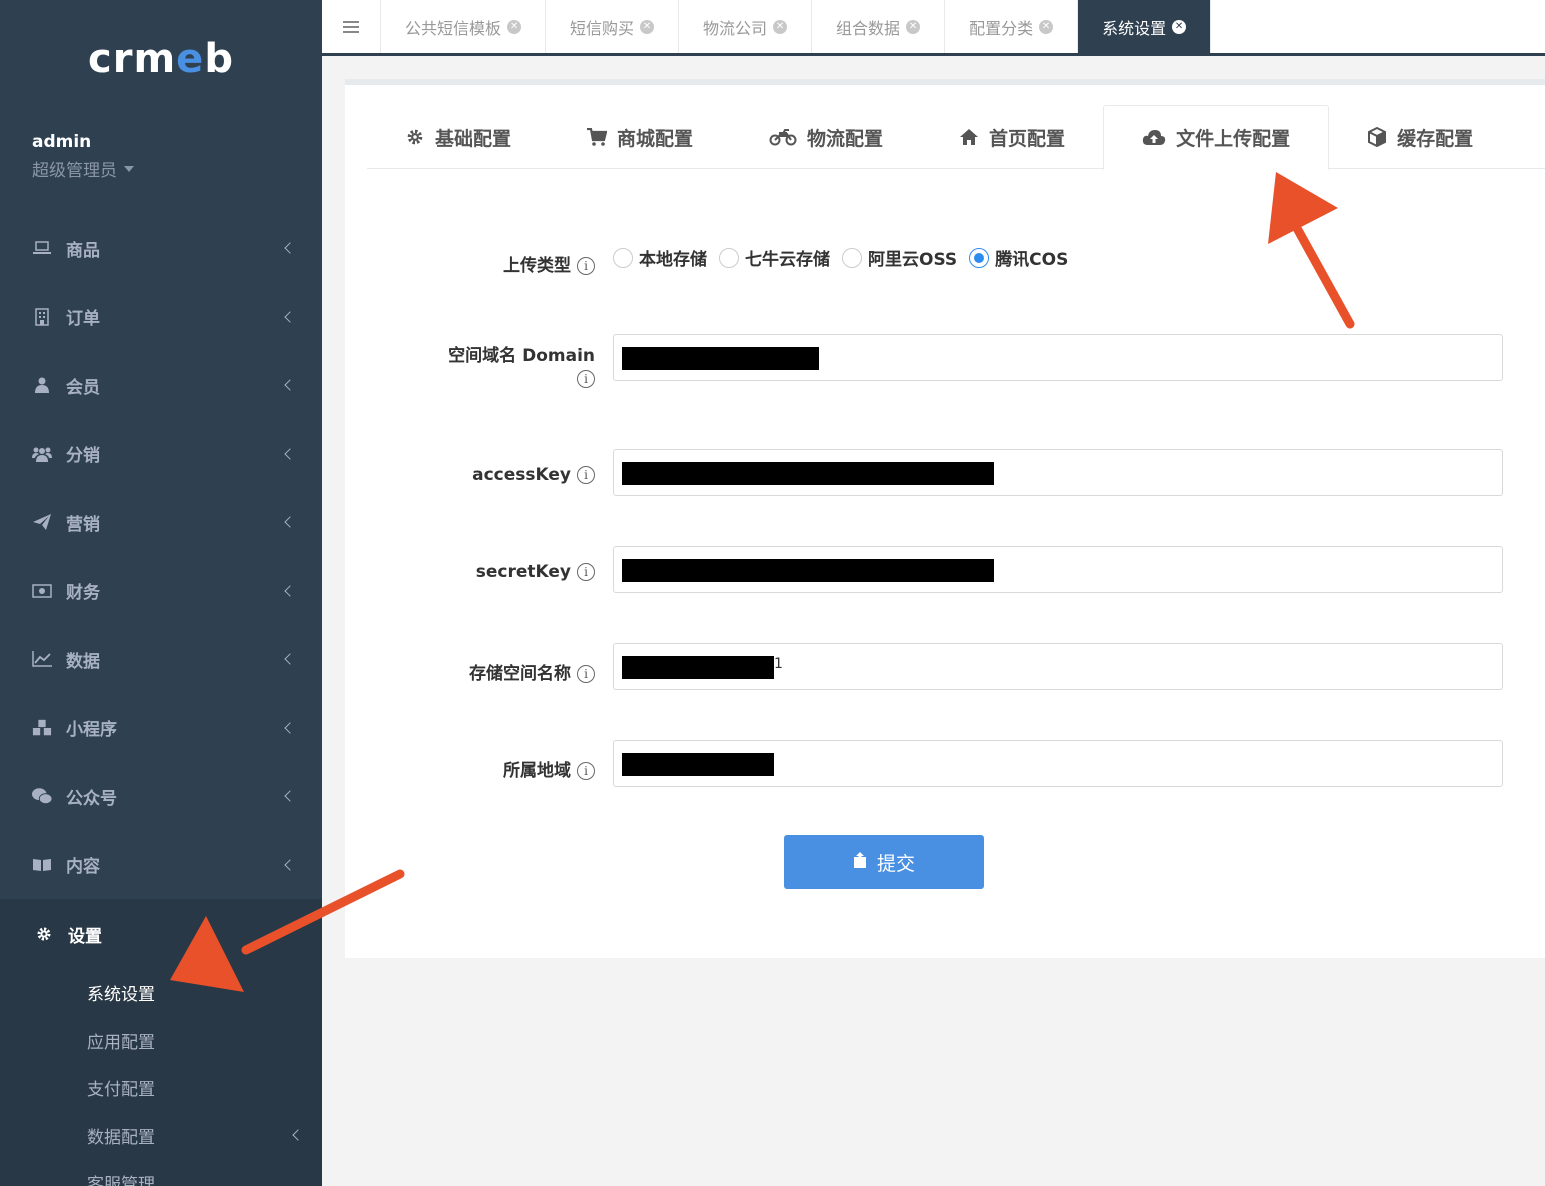 The width and height of the screenshot is (1545, 1186). What do you see at coordinates (1058, 357) in the screenshot?
I see `domain-input` at bounding box center [1058, 357].